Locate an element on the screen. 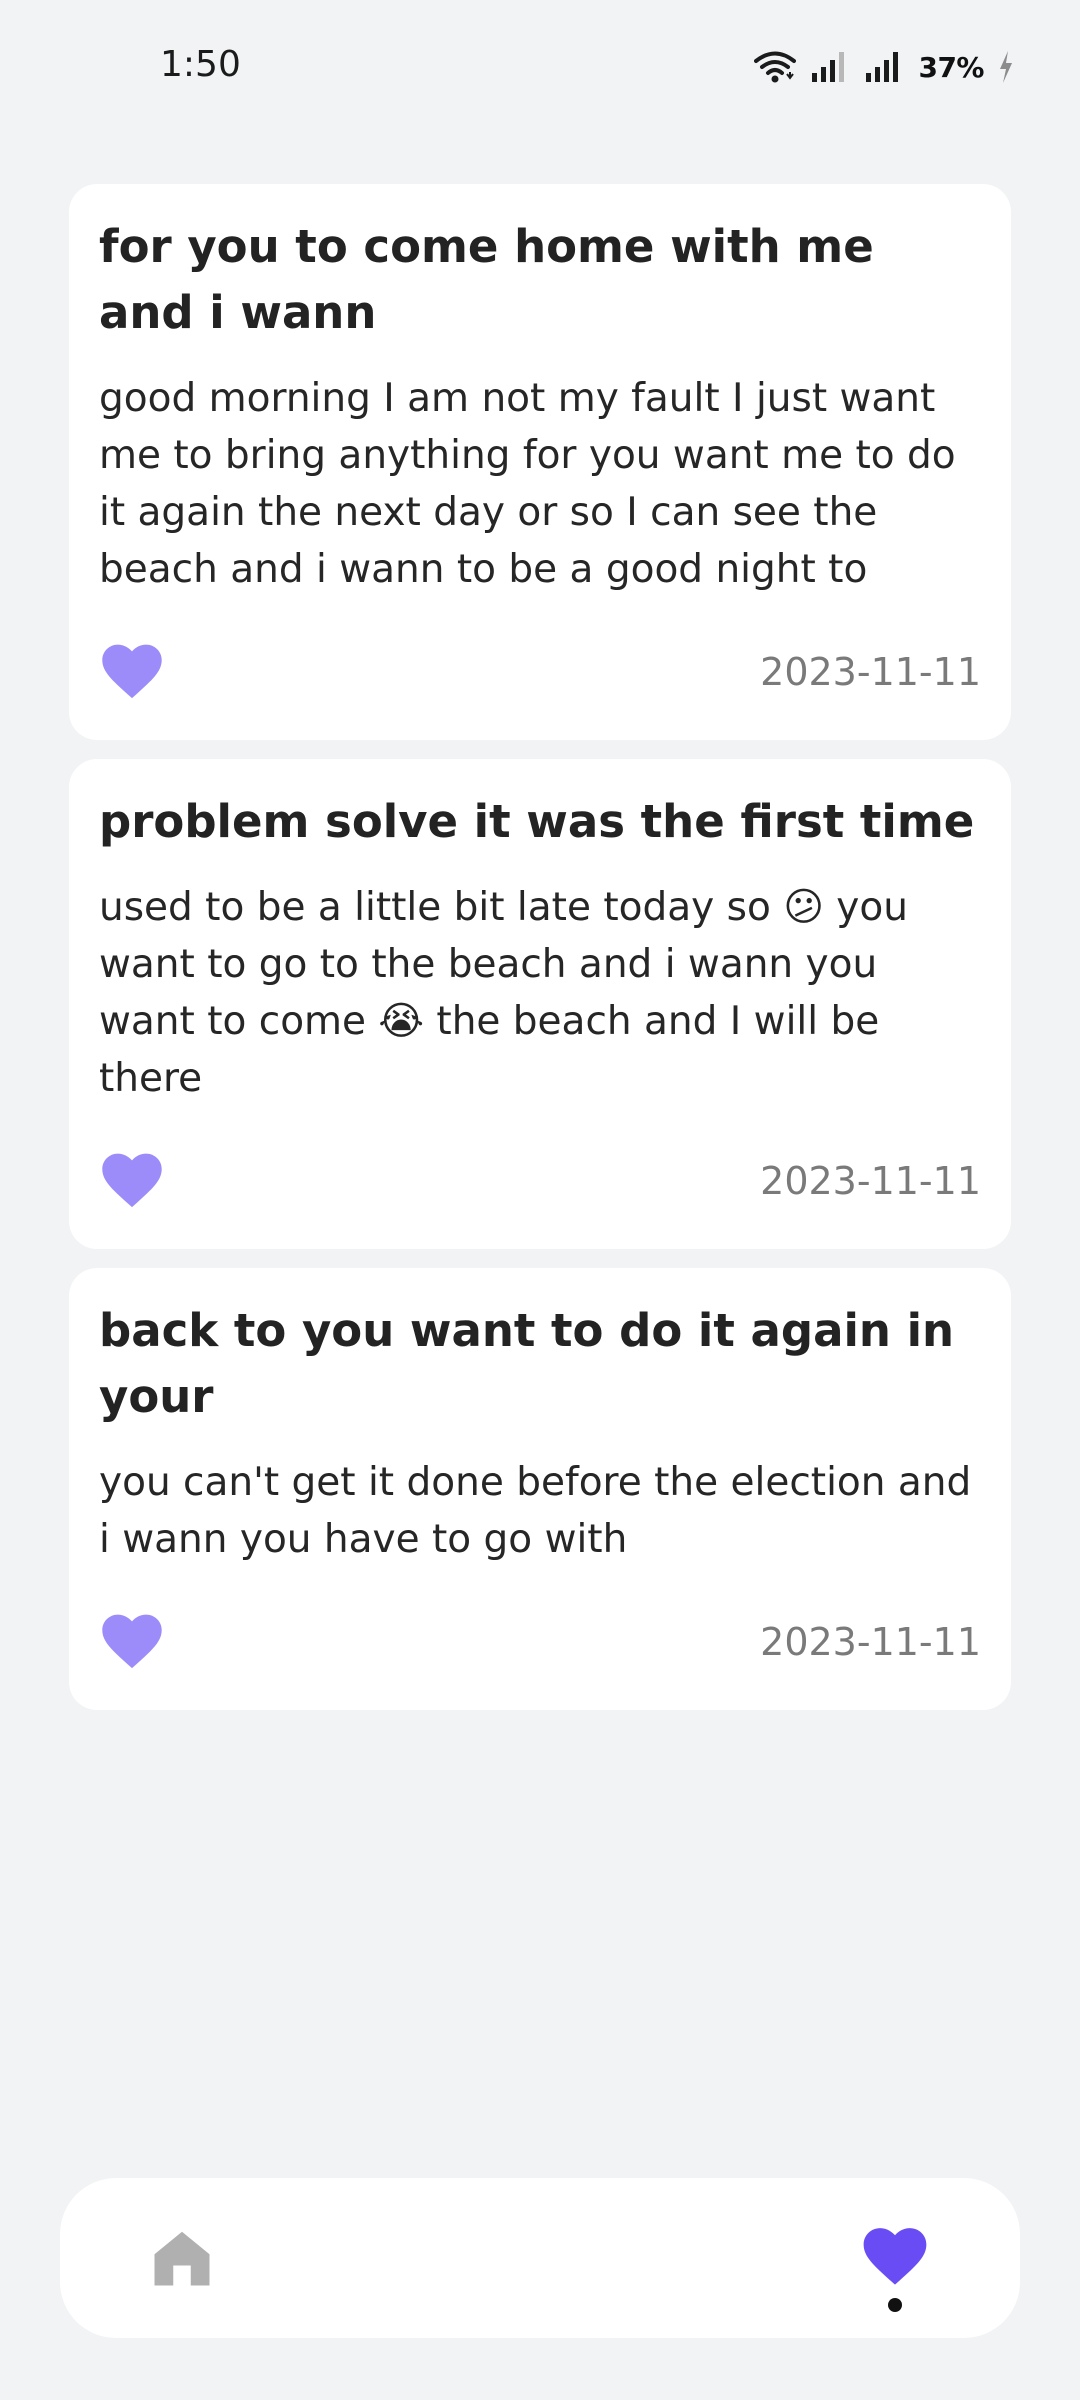  charging-bolt-icon is located at coordinates (1006, 67).